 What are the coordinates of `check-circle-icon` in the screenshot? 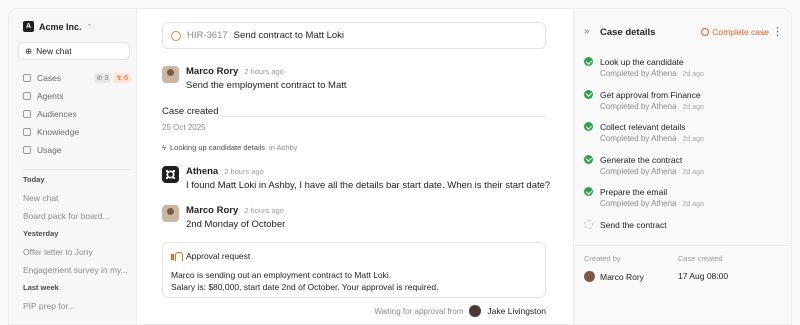 It's located at (705, 32).